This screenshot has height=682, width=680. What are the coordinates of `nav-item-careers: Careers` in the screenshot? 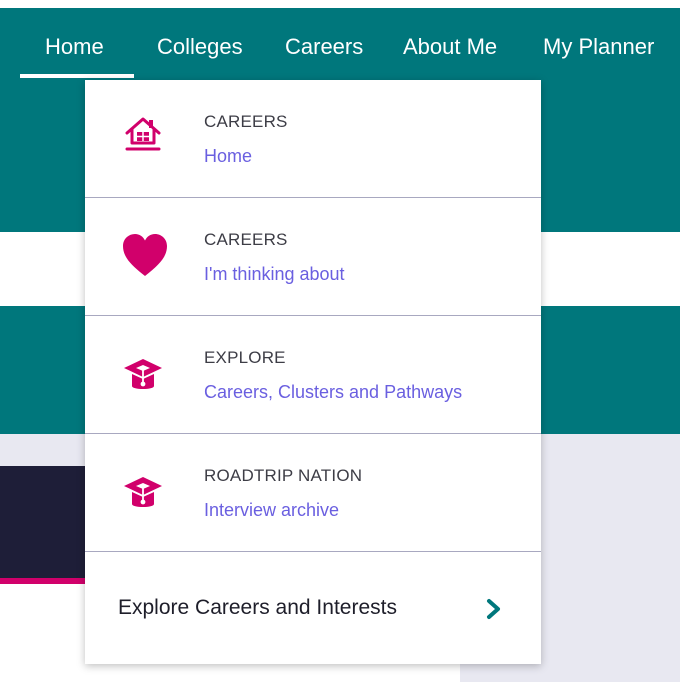 It's located at (324, 47).